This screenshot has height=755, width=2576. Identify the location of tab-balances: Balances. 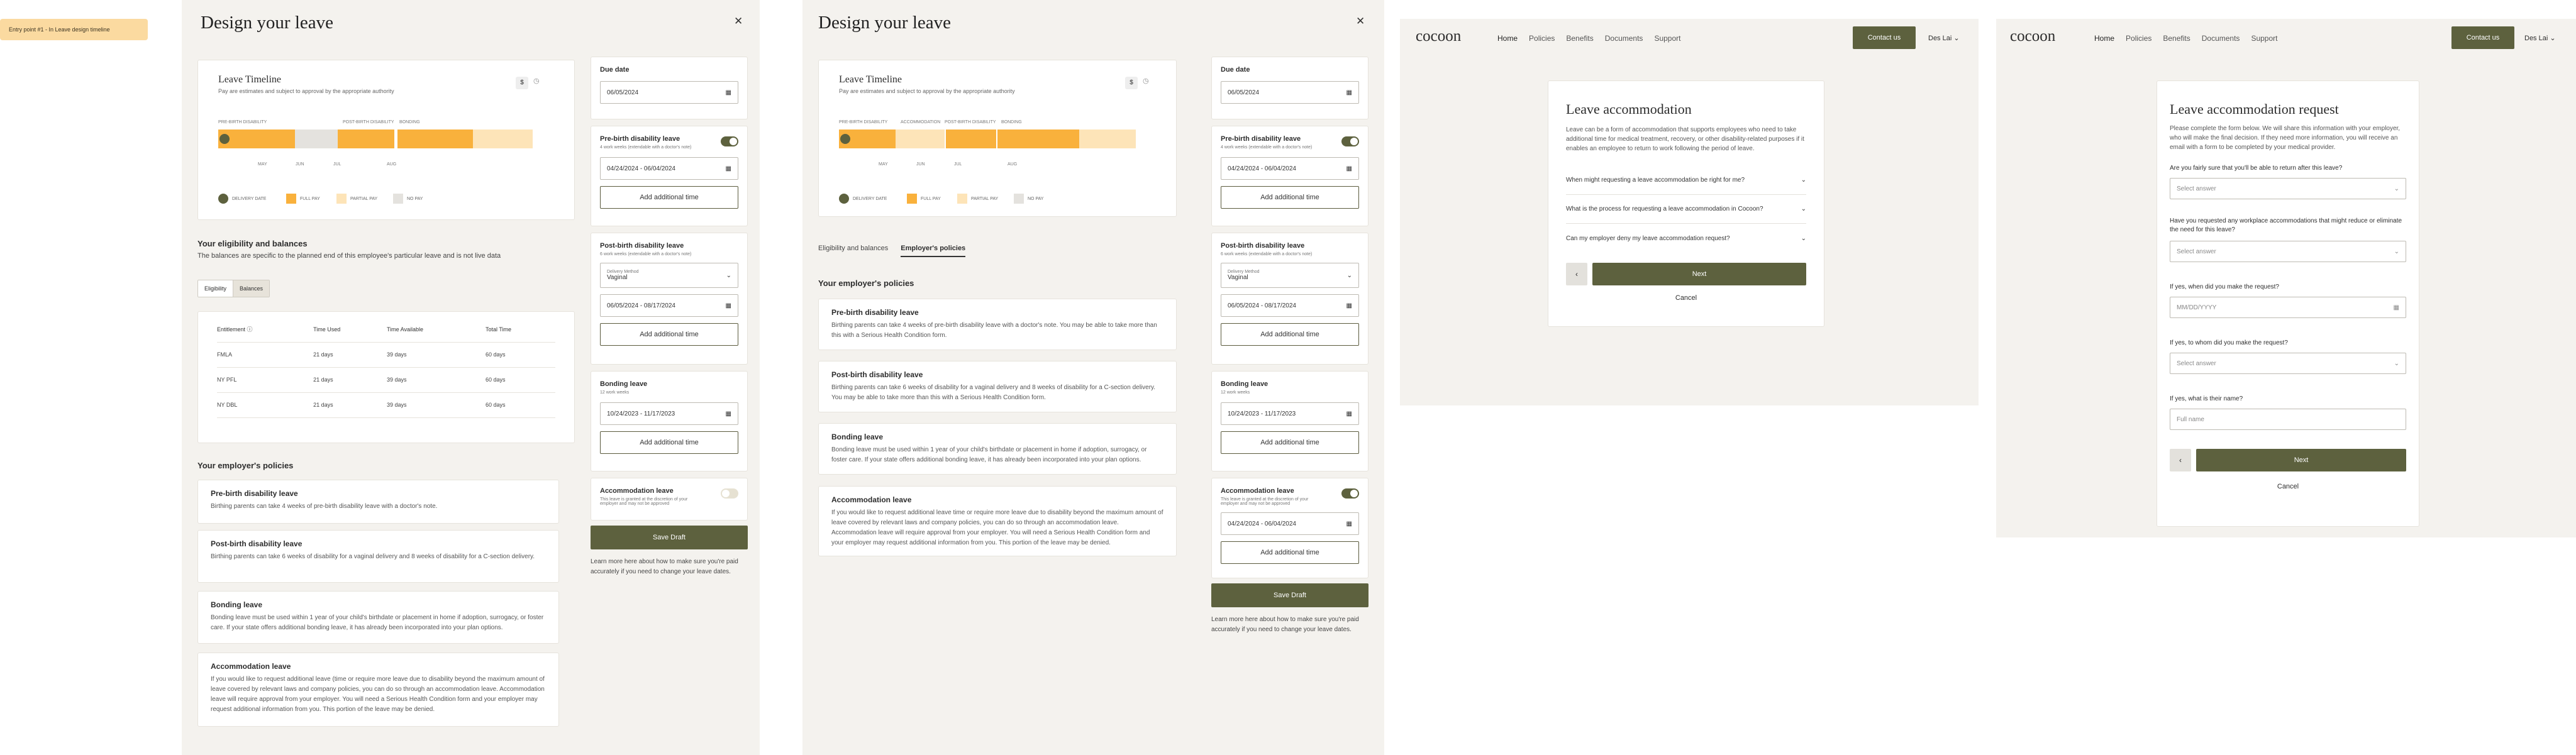
(251, 288).